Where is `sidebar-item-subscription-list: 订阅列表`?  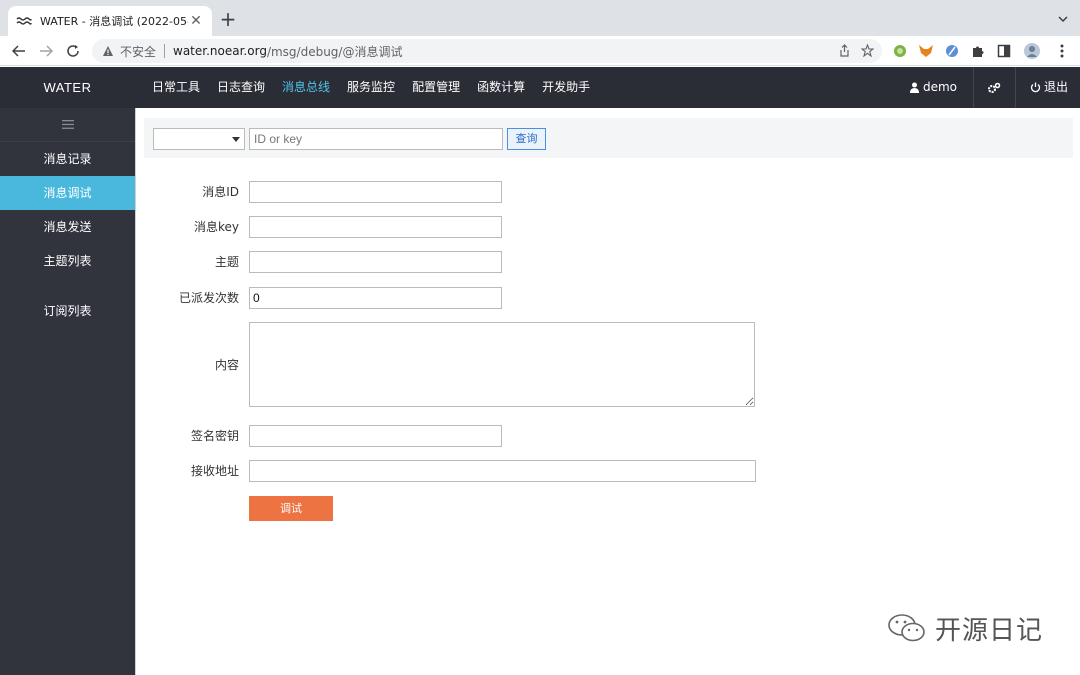
sidebar-item-subscription-list: 订阅列表 is located at coordinates (67, 311).